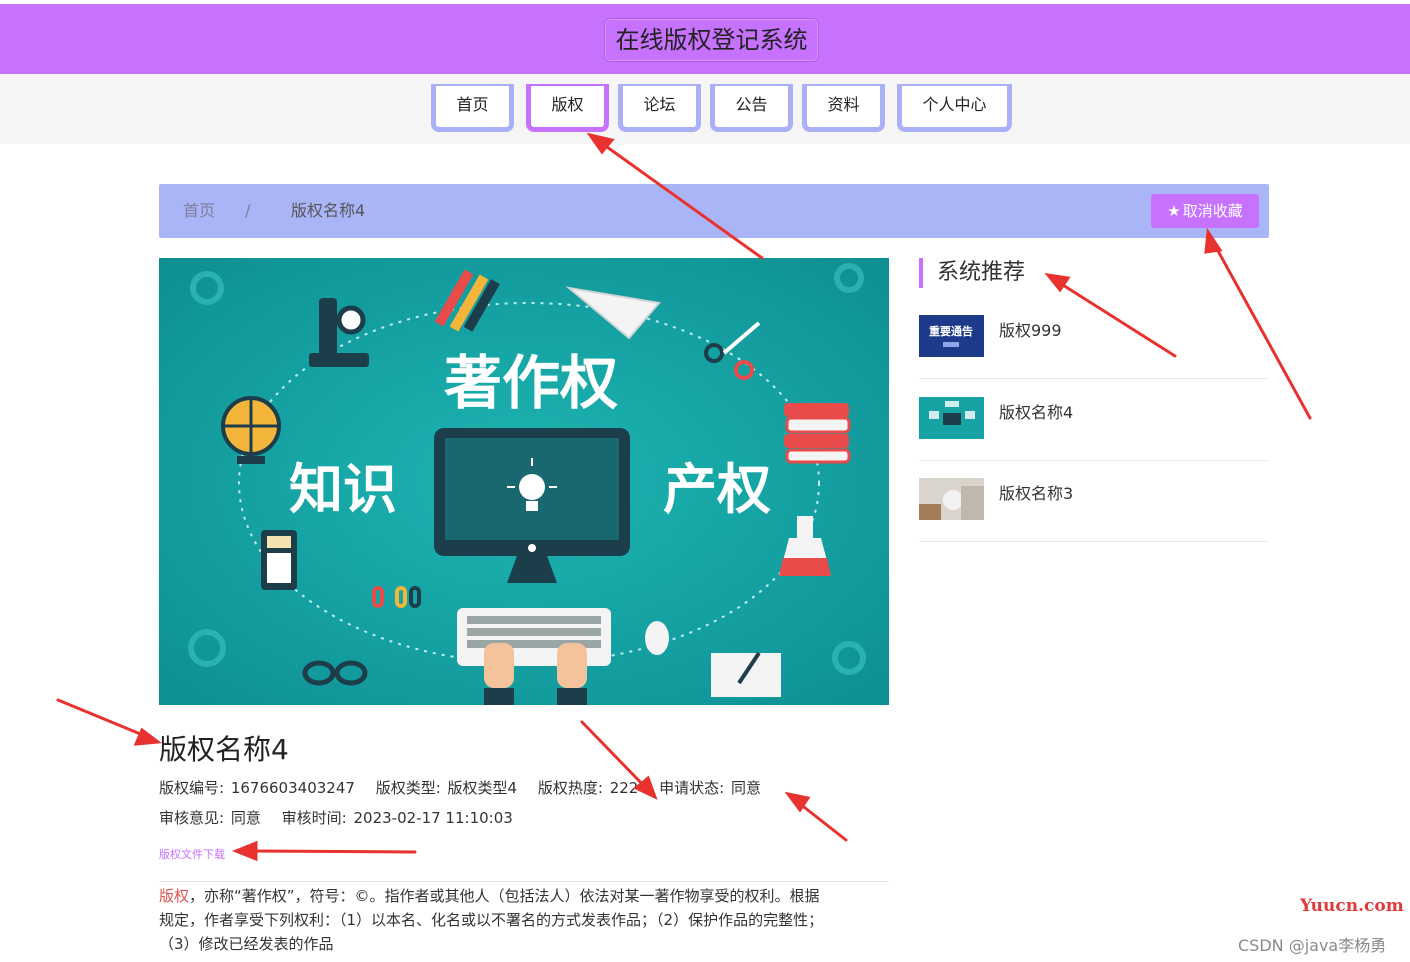  I want to click on recommendation-label: 版权名称3, so click(1036, 493).